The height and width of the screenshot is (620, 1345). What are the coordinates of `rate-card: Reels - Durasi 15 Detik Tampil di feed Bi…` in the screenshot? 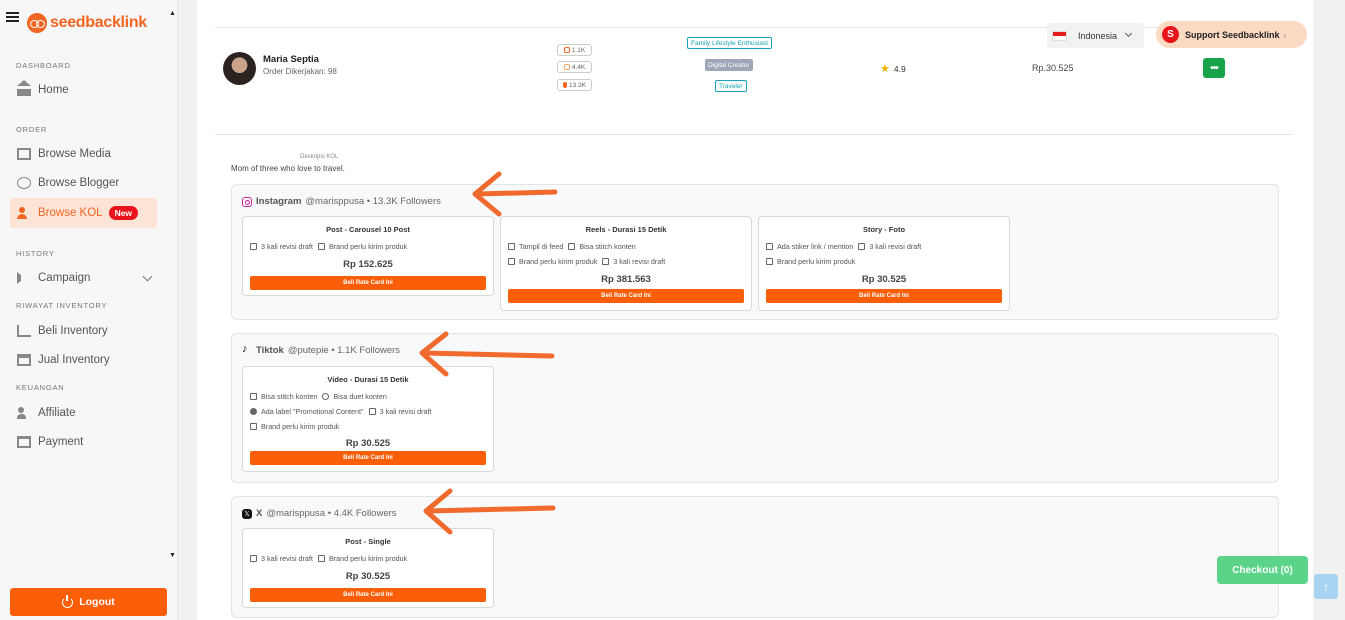 It's located at (626, 263).